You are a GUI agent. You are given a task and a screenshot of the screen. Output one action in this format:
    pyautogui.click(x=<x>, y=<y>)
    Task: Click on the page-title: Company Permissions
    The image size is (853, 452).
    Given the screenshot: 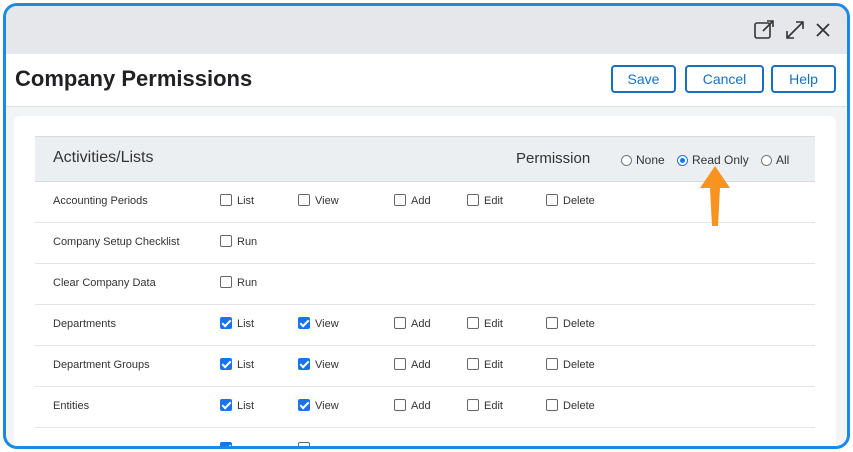 What is the action you would take?
    pyautogui.click(x=134, y=78)
    